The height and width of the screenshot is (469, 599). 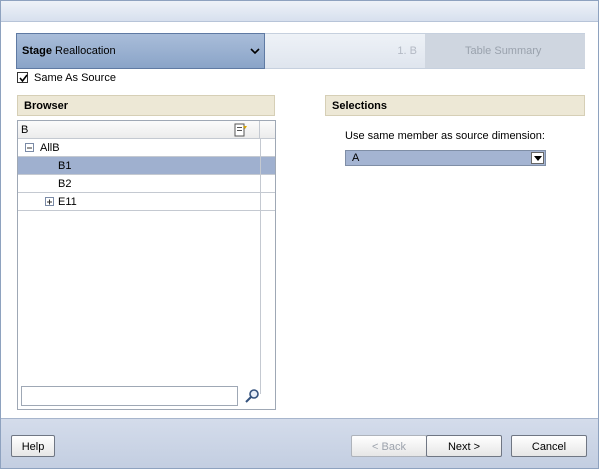 I want to click on checkmark-icon, so click(x=23, y=78).